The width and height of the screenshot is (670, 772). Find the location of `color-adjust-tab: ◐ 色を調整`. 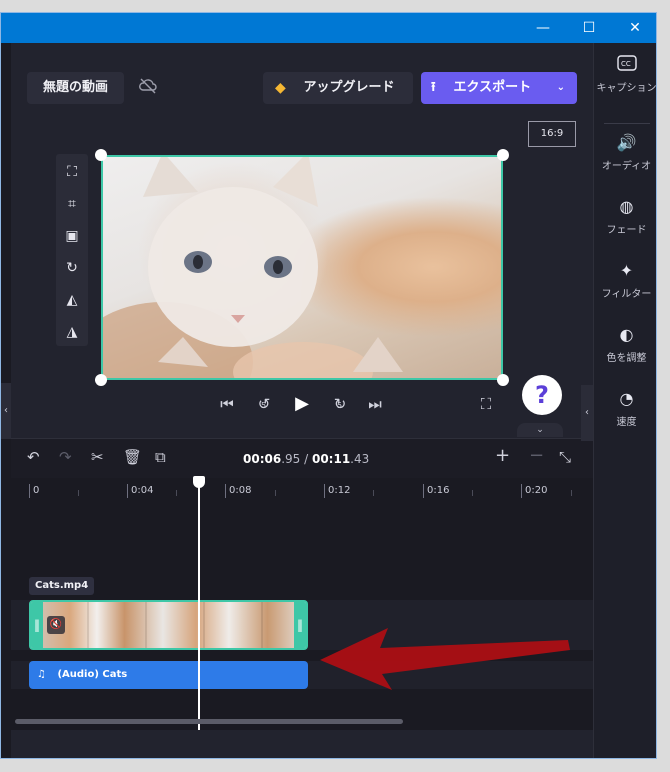

color-adjust-tab: ◐ 色を調整 is located at coordinates (625, 344).